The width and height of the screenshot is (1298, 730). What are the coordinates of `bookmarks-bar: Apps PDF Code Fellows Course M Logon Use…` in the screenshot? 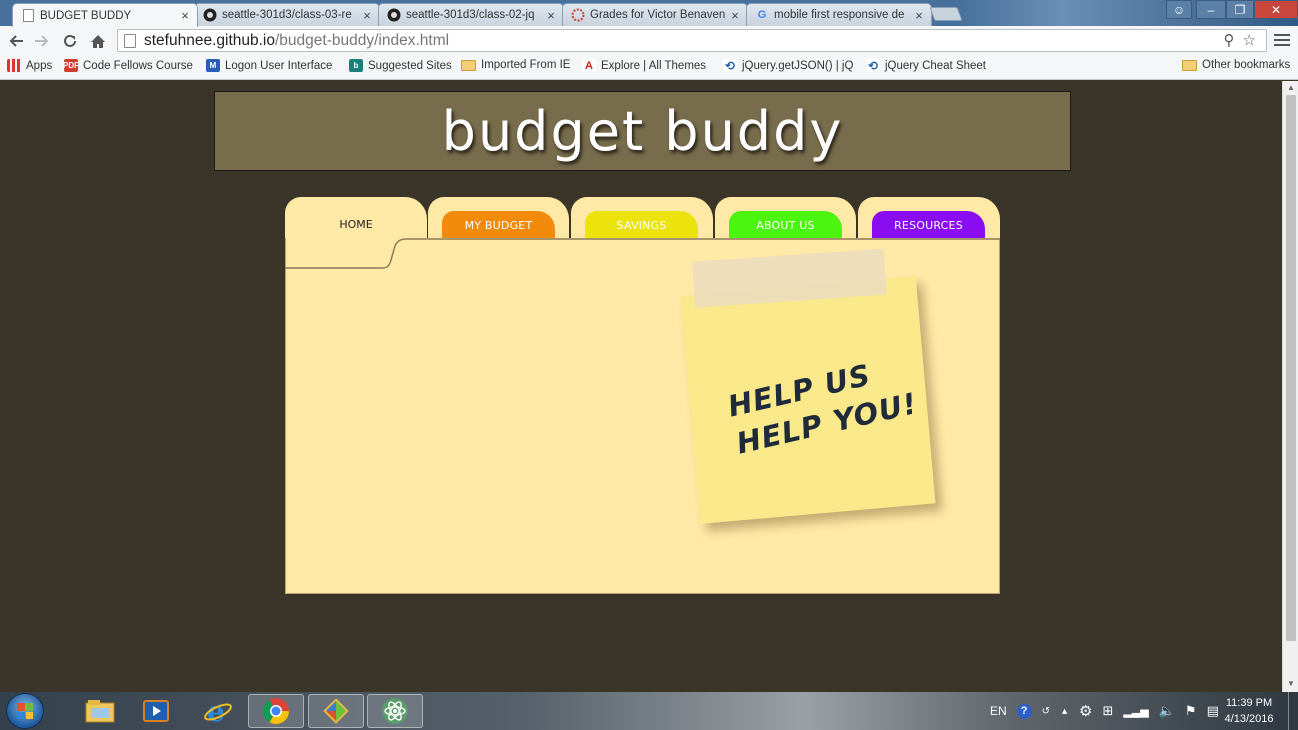 It's located at (649, 67).